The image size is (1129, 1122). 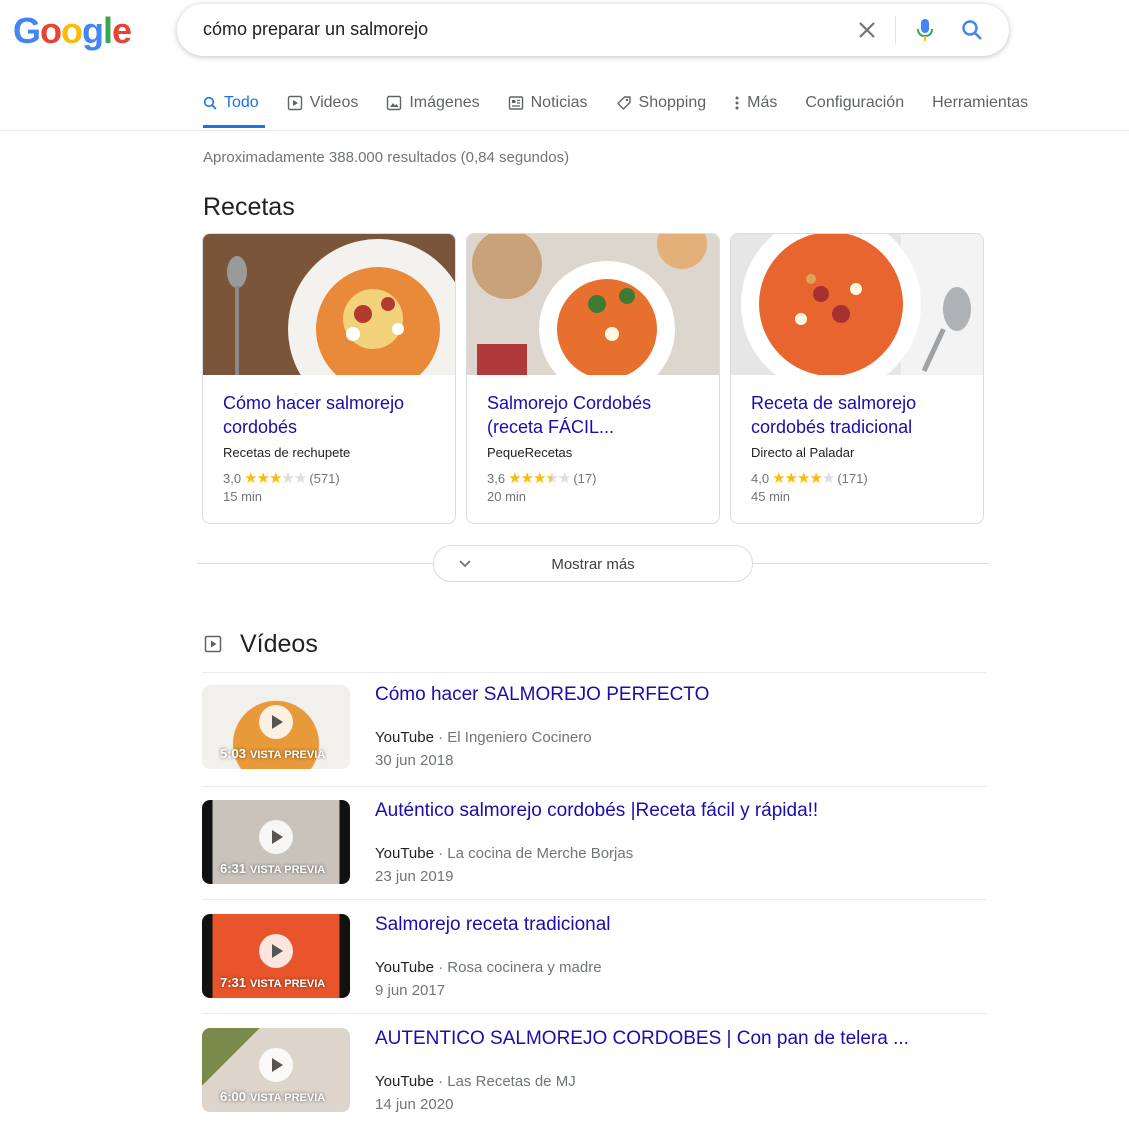 I want to click on review-count: (171), so click(x=852, y=478).